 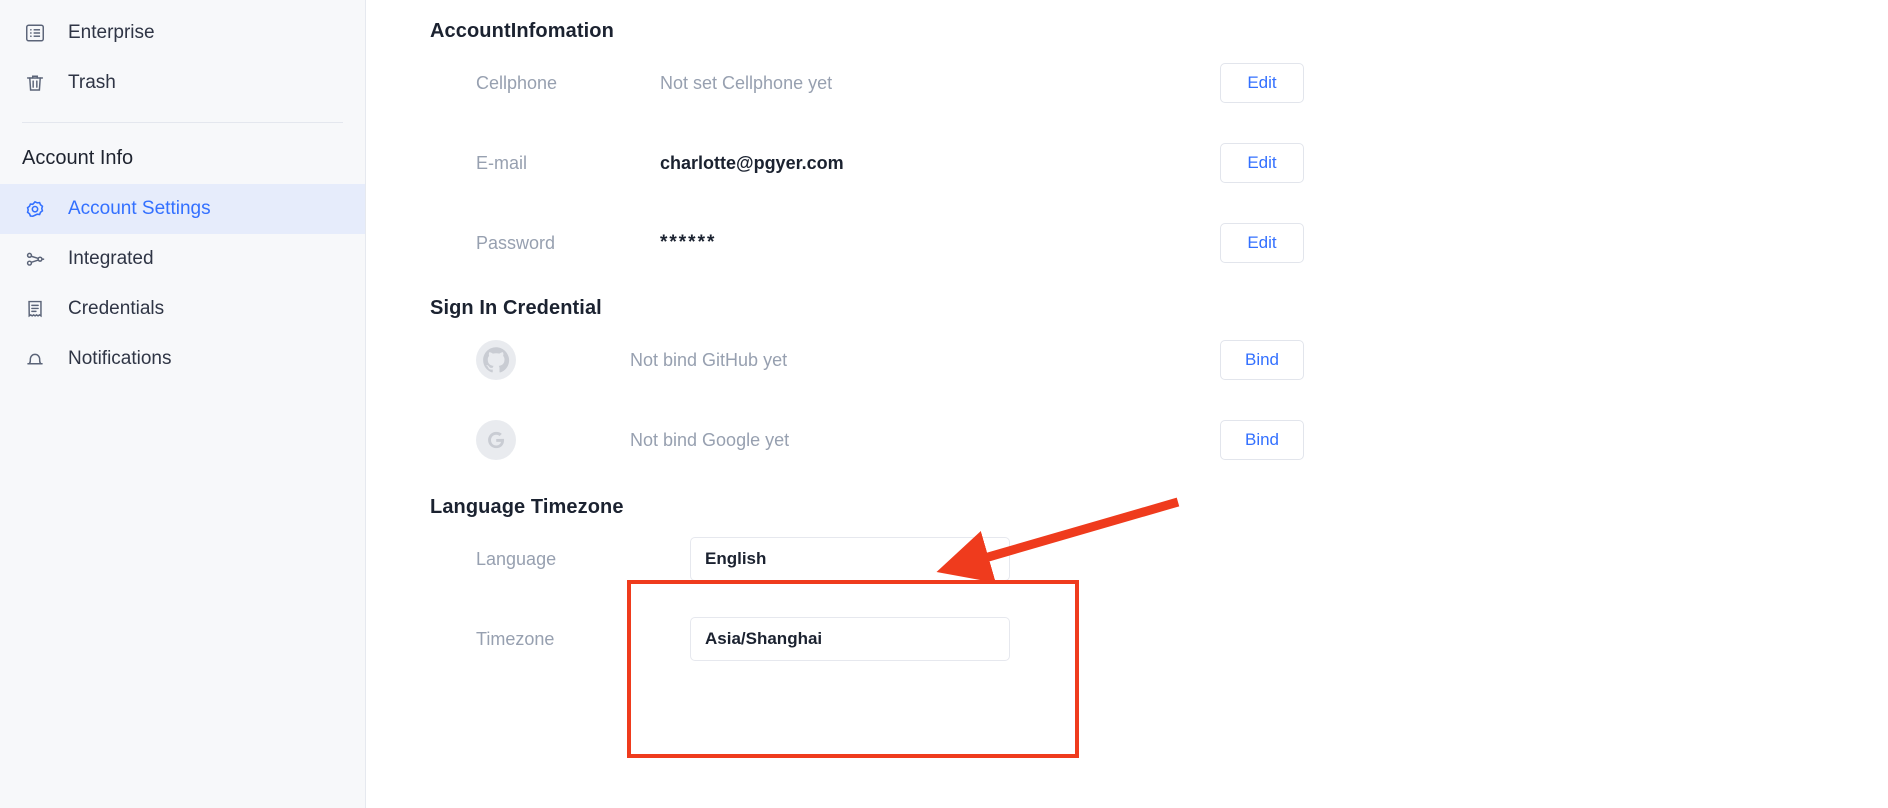 I want to click on row-label: Password, so click(x=516, y=242).